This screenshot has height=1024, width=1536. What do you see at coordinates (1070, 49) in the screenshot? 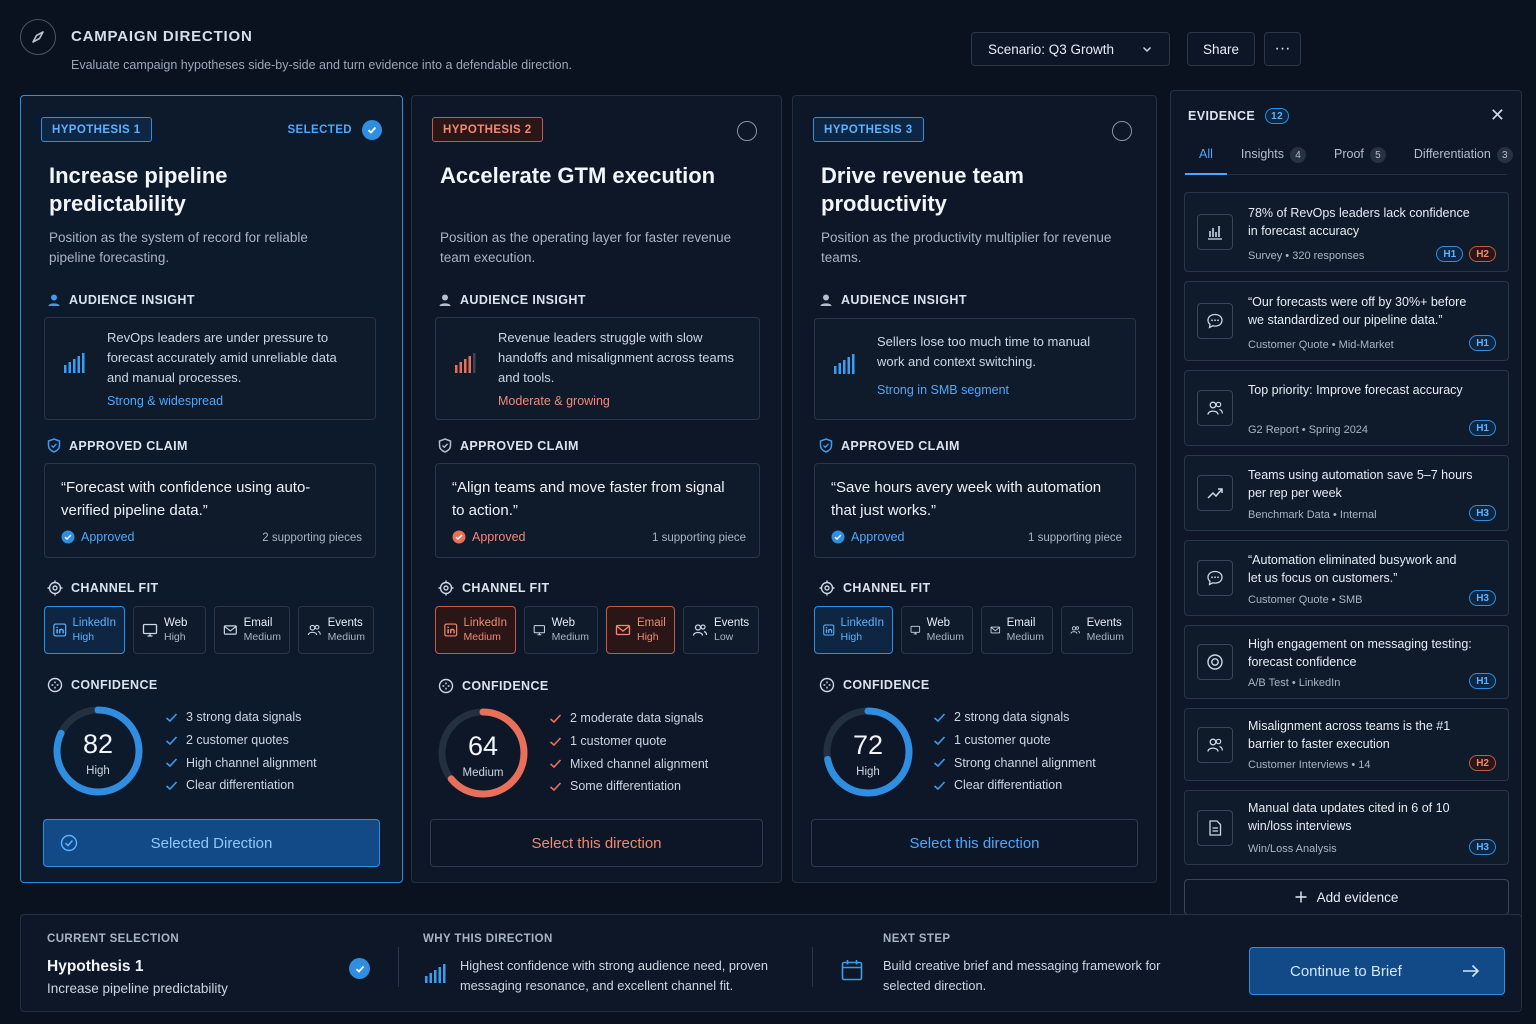
I see `scenario-dropdown: Scenario: Q3 Growth` at bounding box center [1070, 49].